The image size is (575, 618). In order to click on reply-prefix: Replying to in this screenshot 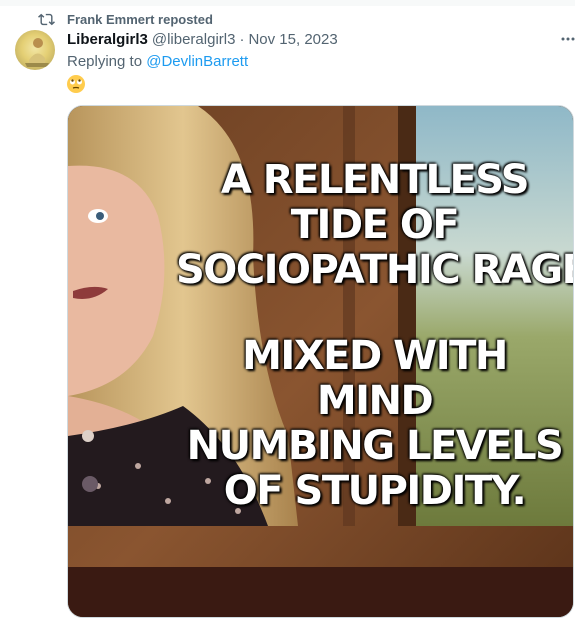, I will do `click(105, 61)`.